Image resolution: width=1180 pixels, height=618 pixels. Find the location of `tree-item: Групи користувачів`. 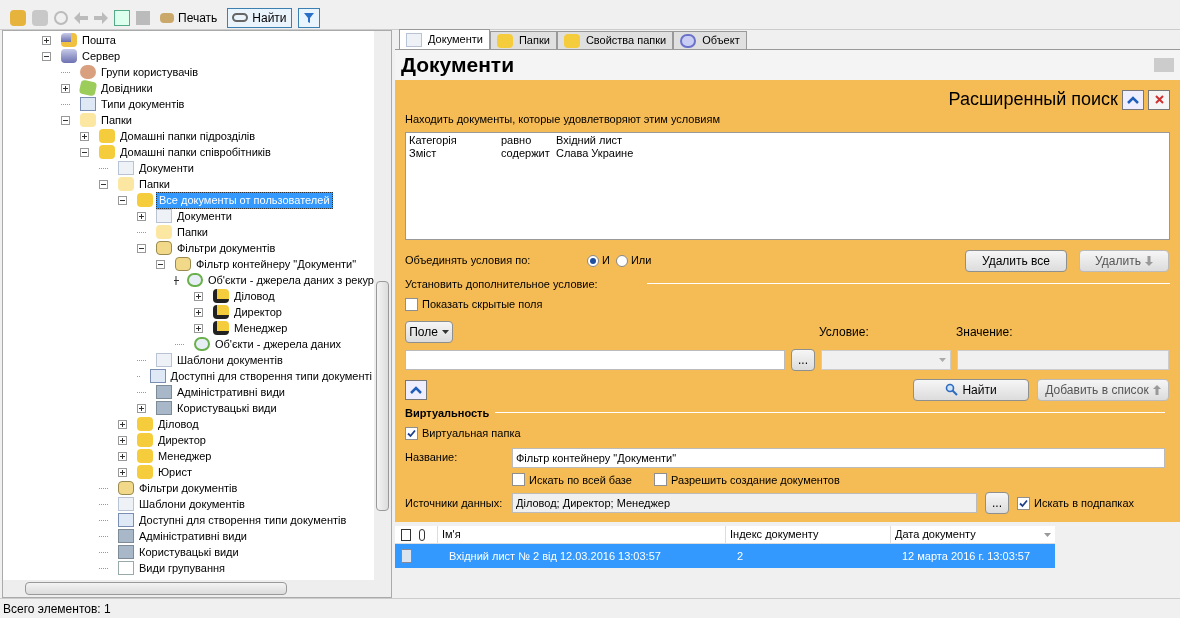

tree-item: Групи користувачів is located at coordinates (150, 72).